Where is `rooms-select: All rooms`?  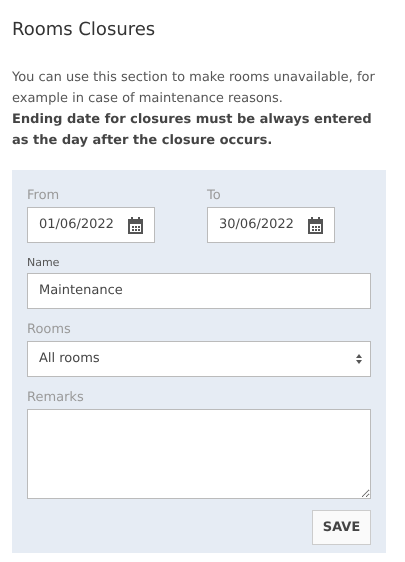
rooms-select: All rooms is located at coordinates (199, 359).